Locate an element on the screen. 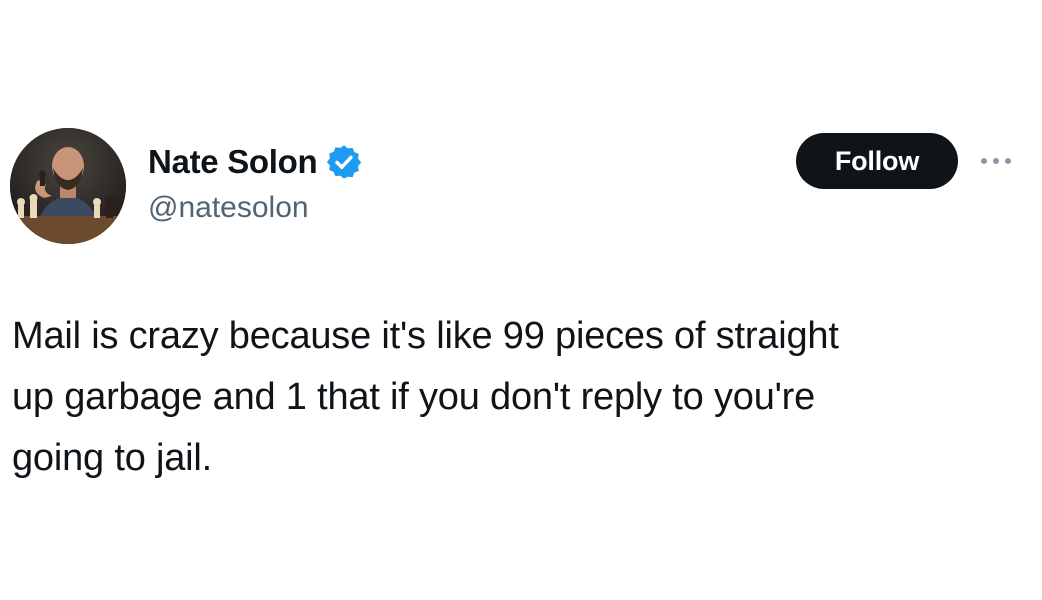 This screenshot has width=1042, height=600. avatar-image is located at coordinates (68, 186).